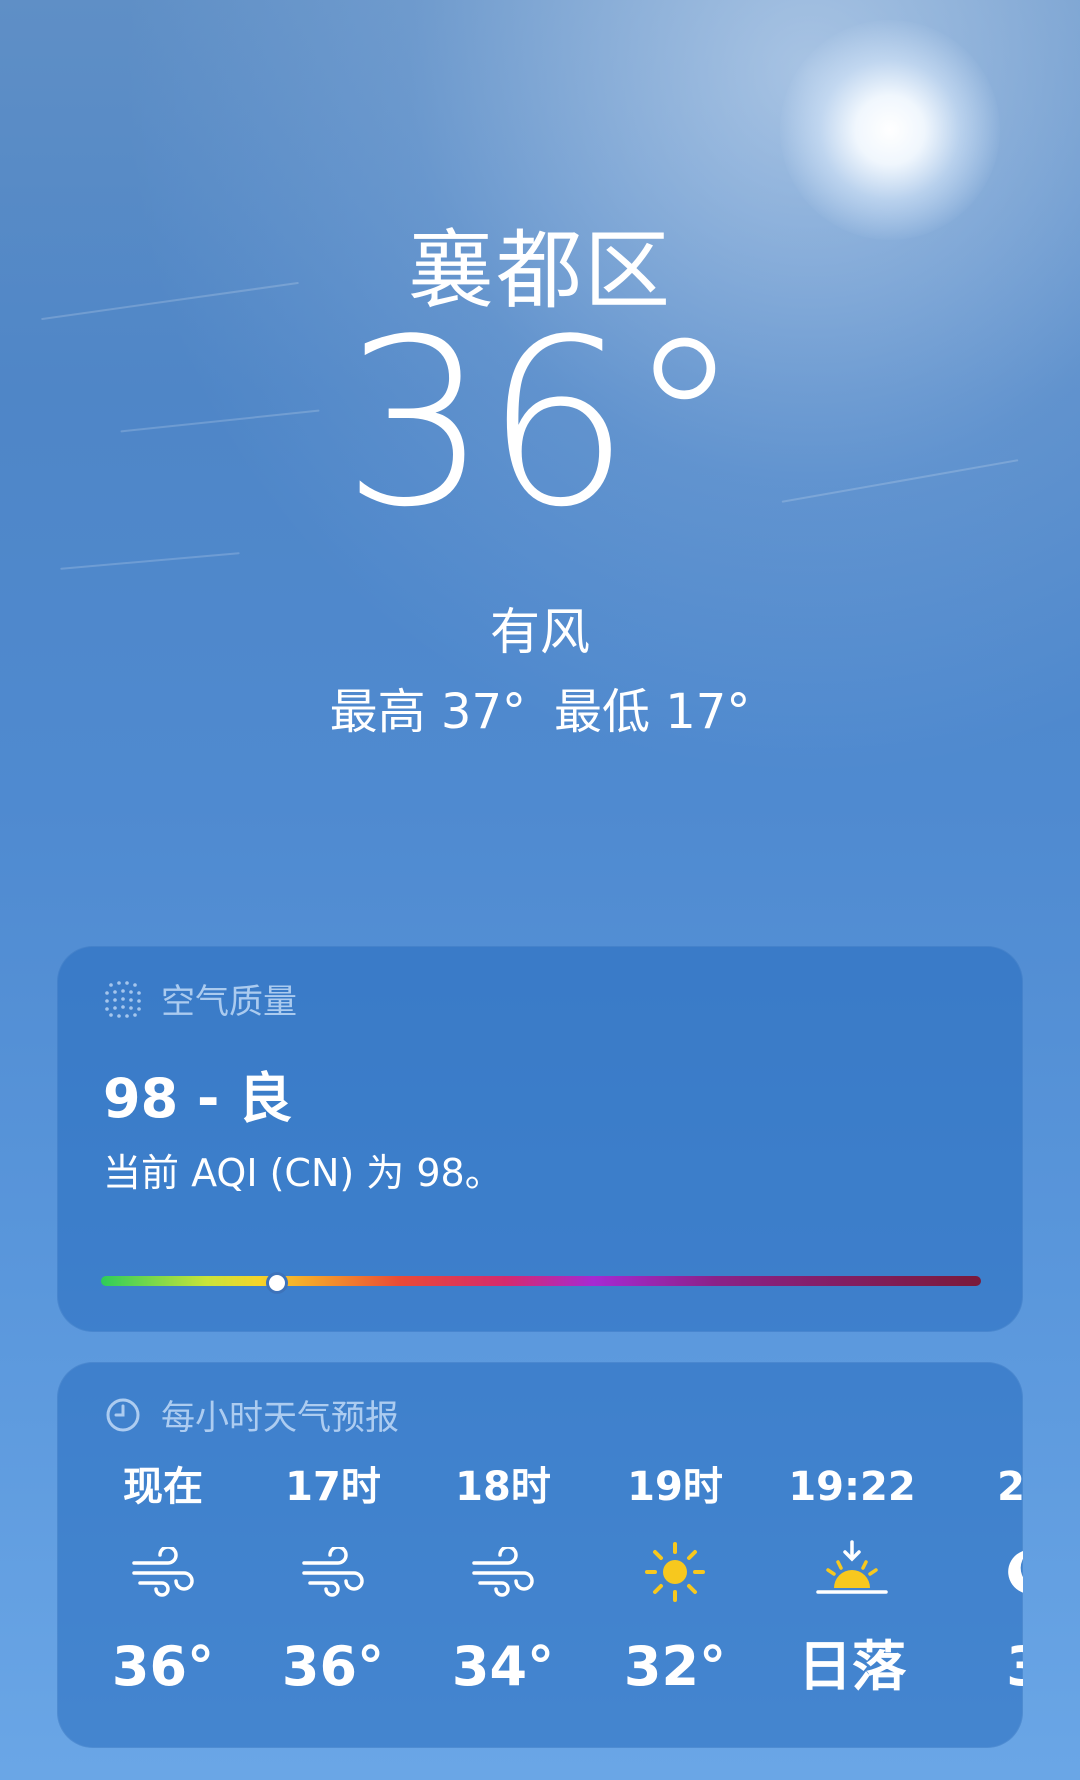 This screenshot has width=1080, height=1780. What do you see at coordinates (123, 999) in the screenshot?
I see `air-quality-dots-icon` at bounding box center [123, 999].